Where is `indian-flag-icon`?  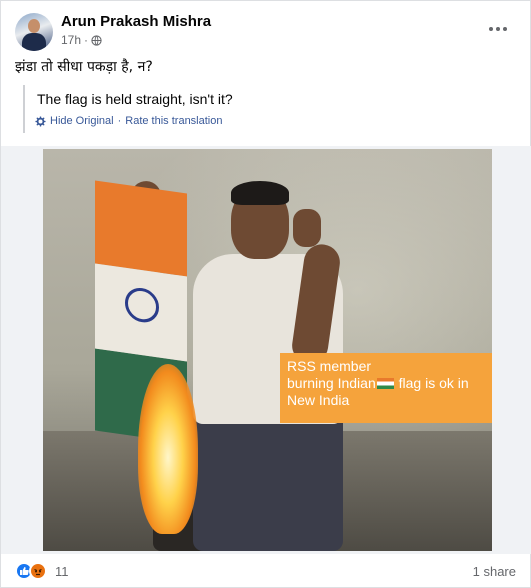
indian-flag-icon is located at coordinates (385, 383).